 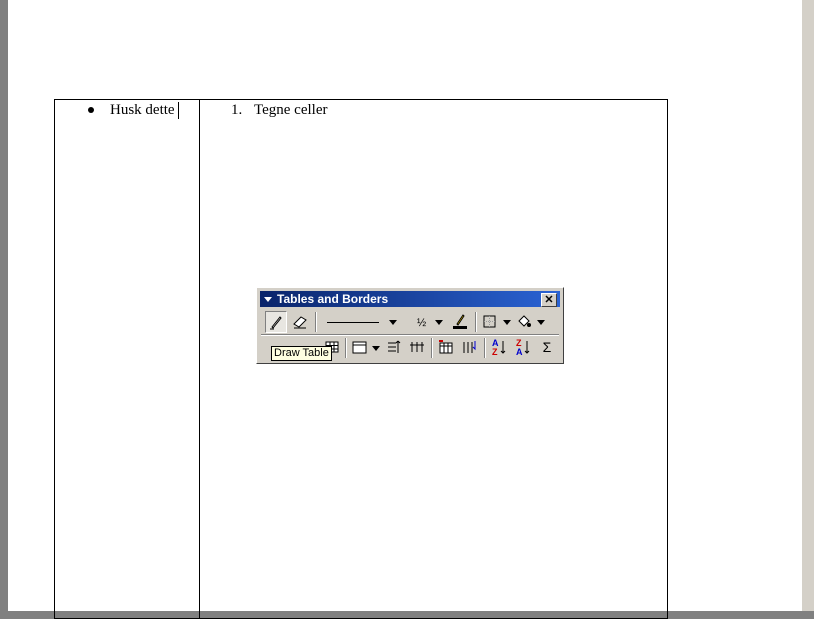 I want to click on draw-table-button, so click(x=276, y=322).